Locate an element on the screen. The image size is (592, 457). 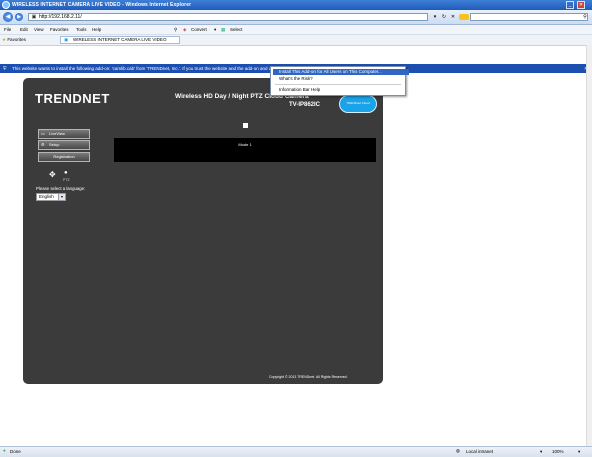
model-number: TV-IP862IC is located at coordinates (305, 105).